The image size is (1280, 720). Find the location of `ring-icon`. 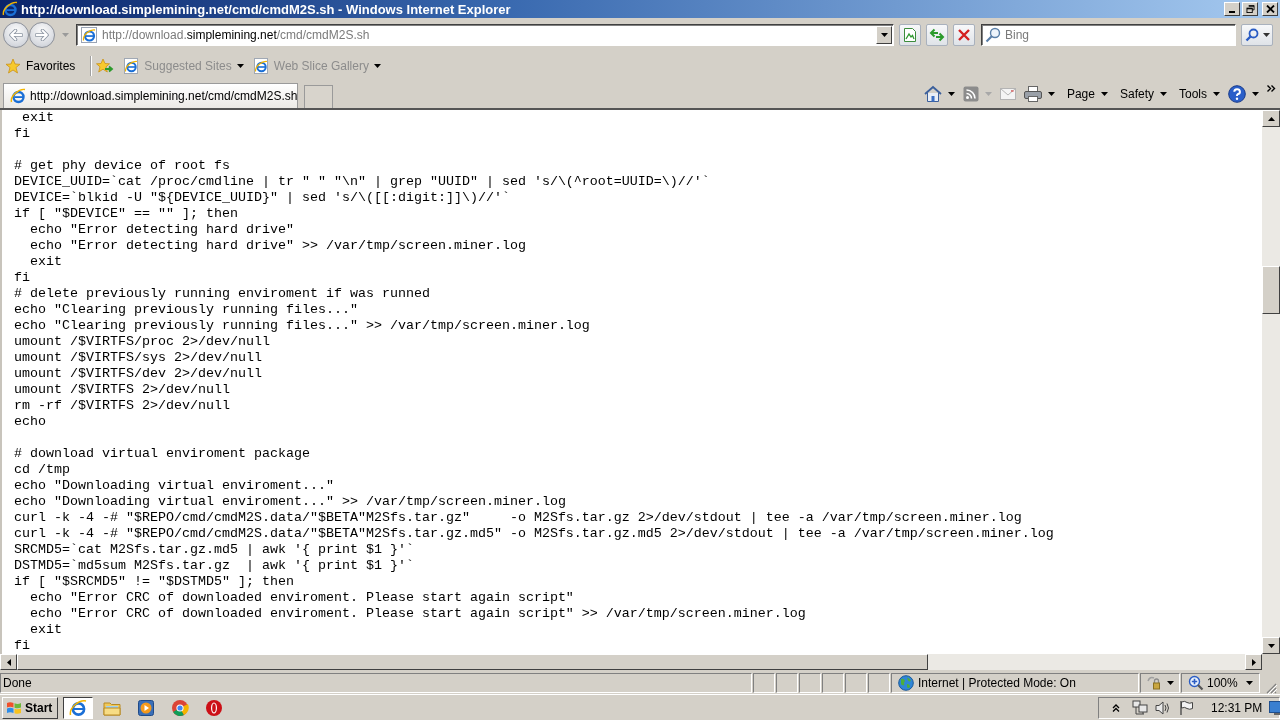

ring-icon is located at coordinates (214, 707).